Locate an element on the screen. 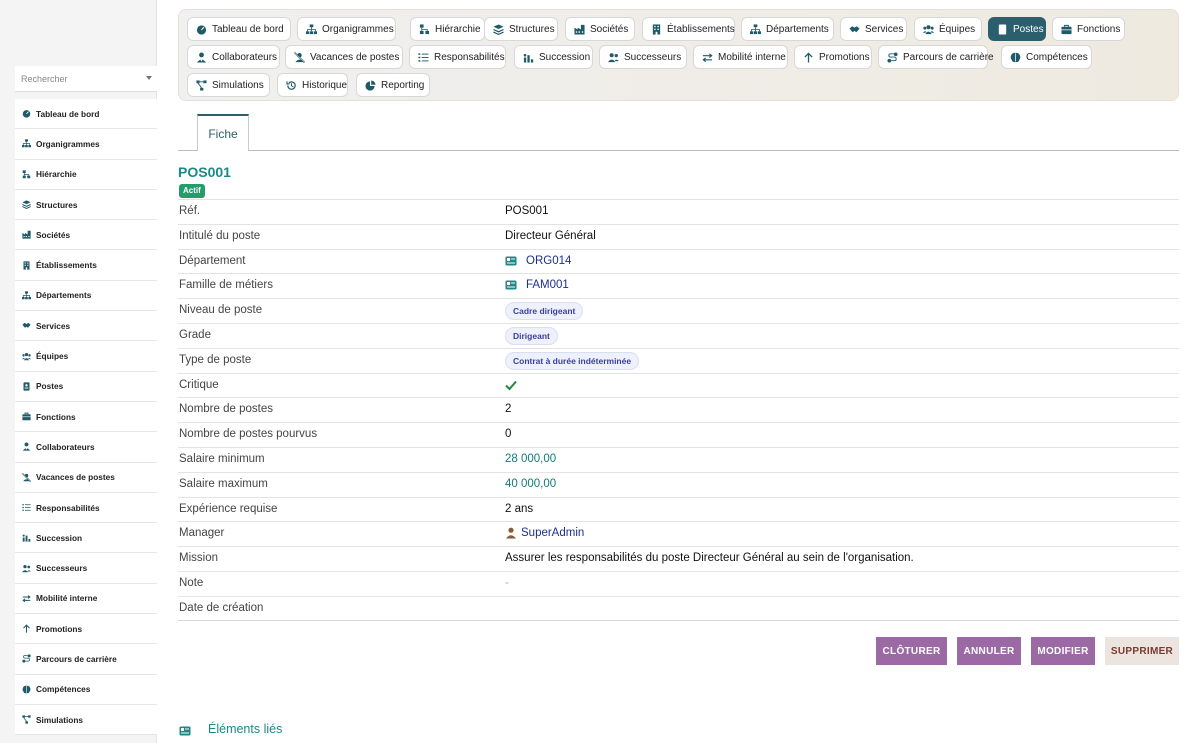 The width and height of the screenshot is (1200, 743). sidebar-item-label: Parcours de carrière is located at coordinates (76, 658).